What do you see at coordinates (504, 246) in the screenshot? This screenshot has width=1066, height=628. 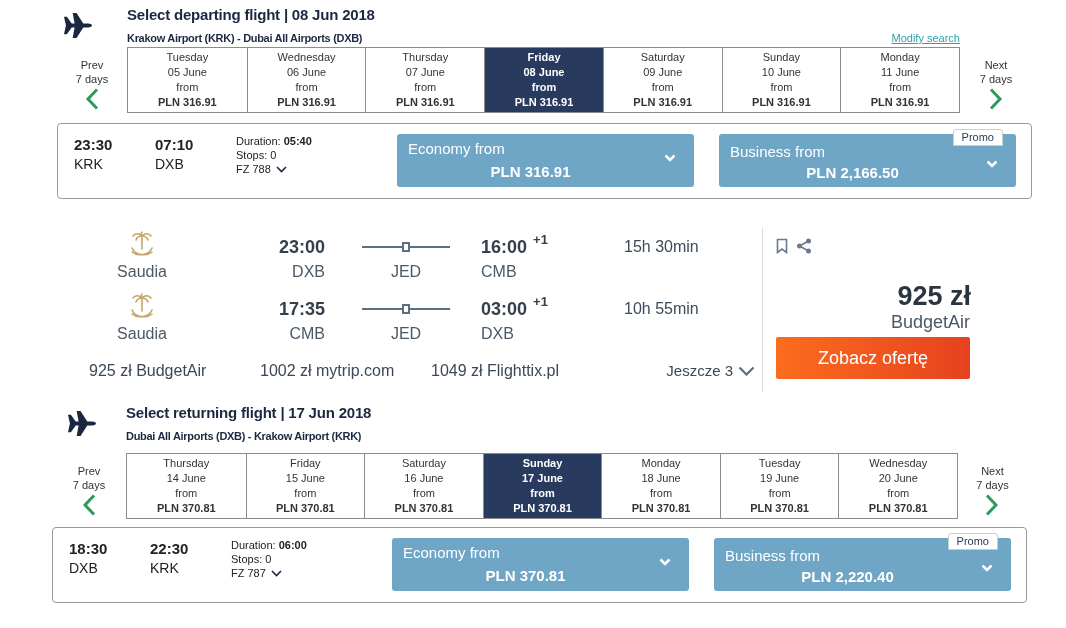 I see `arrival-time: 16:00` at bounding box center [504, 246].